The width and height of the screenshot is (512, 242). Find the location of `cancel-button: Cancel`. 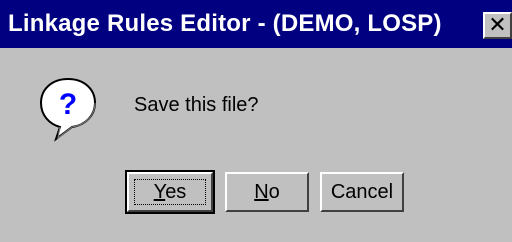

cancel-button: Cancel is located at coordinates (362, 192).